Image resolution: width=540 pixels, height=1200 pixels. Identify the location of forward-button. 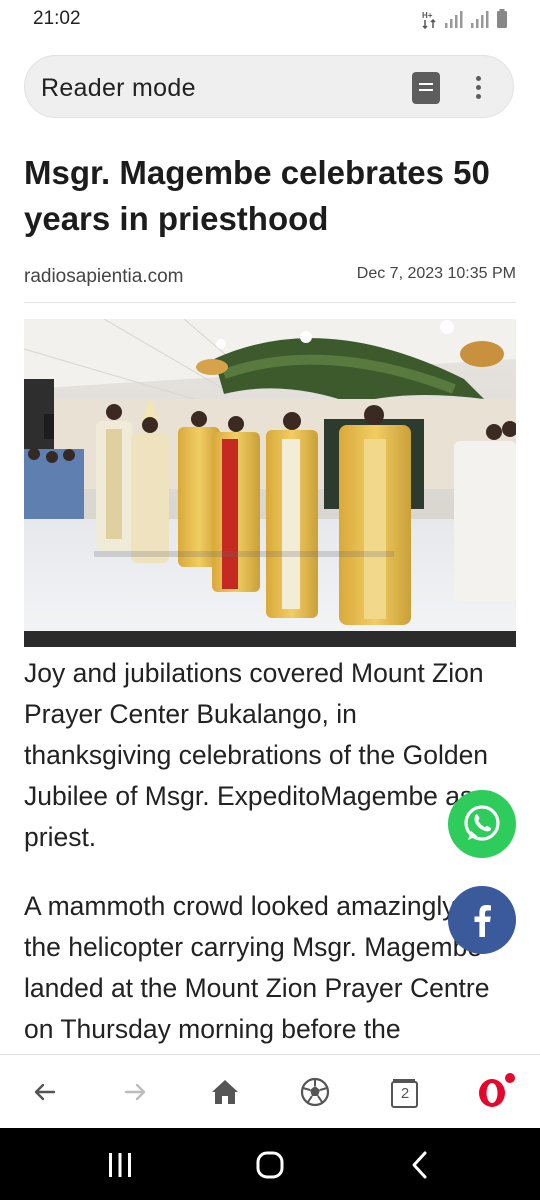
(135, 1092).